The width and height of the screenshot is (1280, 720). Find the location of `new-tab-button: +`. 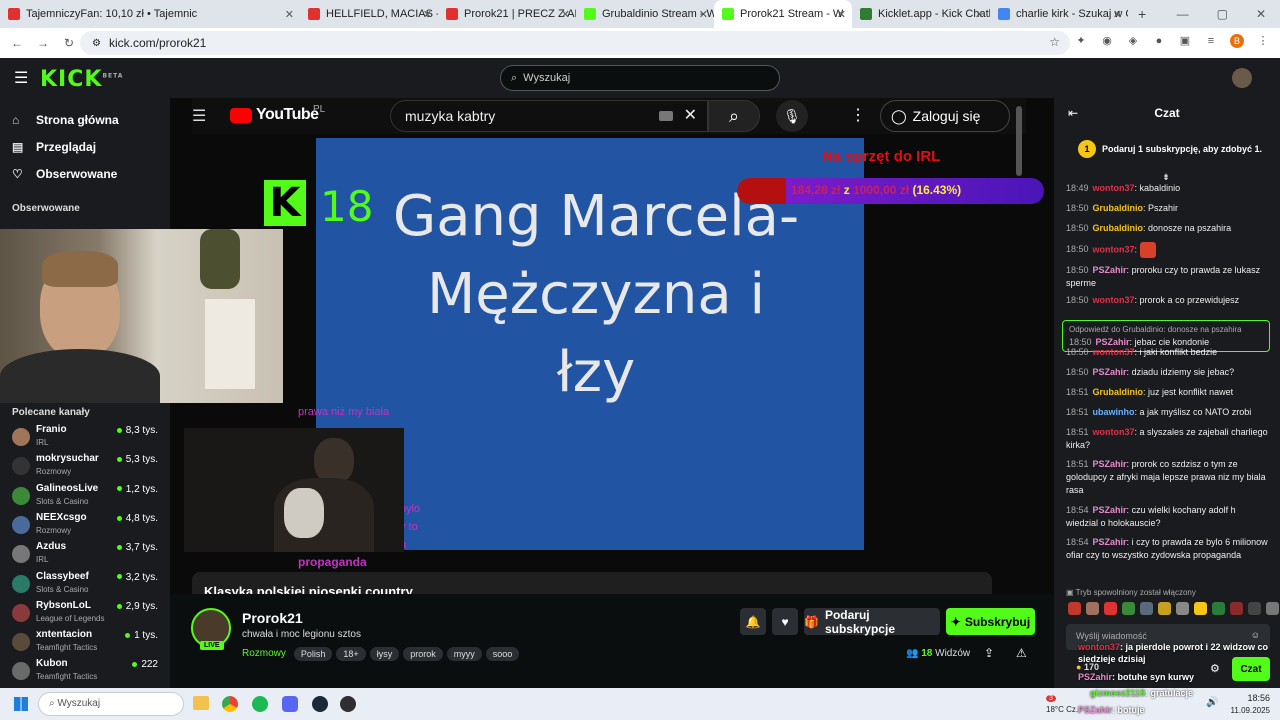

new-tab-button: + is located at coordinates (1142, 14).